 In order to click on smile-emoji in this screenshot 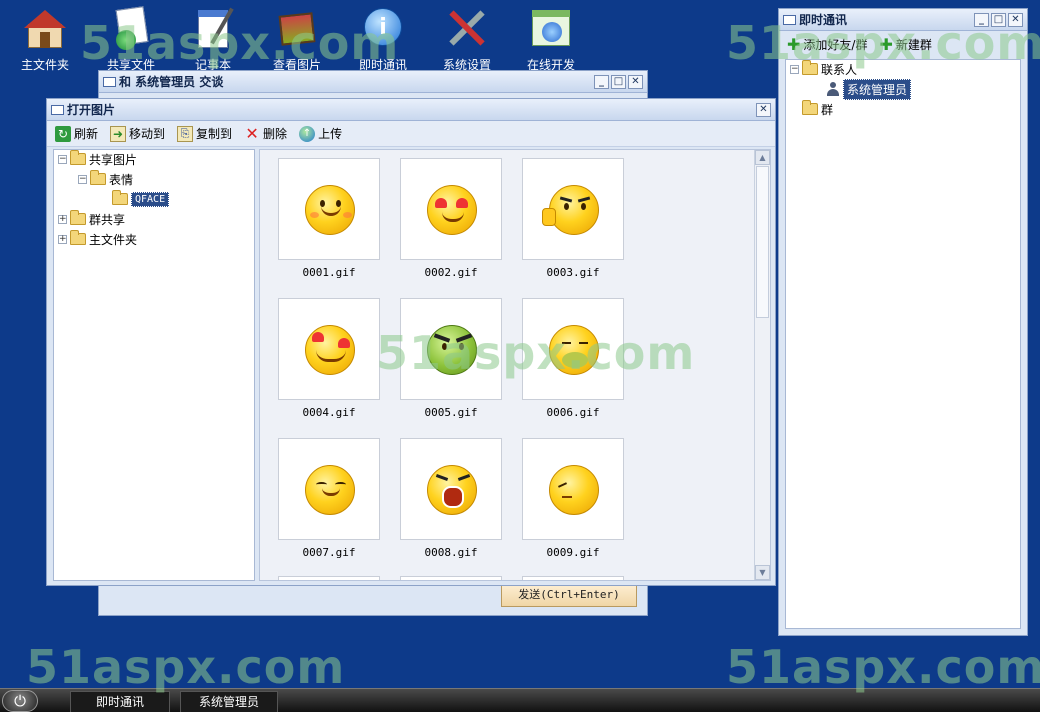, I will do `click(330, 210)`.